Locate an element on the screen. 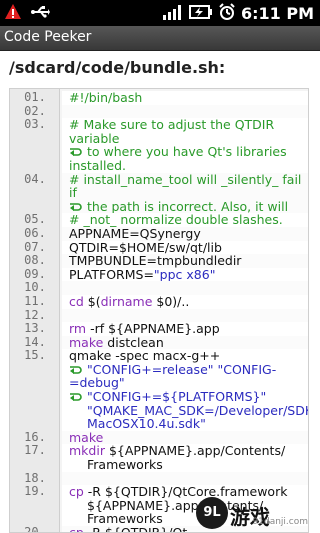 Image resolution: width=320 pixels, height=533 pixels. code-line: 05. # _not_ normalize double slashes. is located at coordinates (159, 219).